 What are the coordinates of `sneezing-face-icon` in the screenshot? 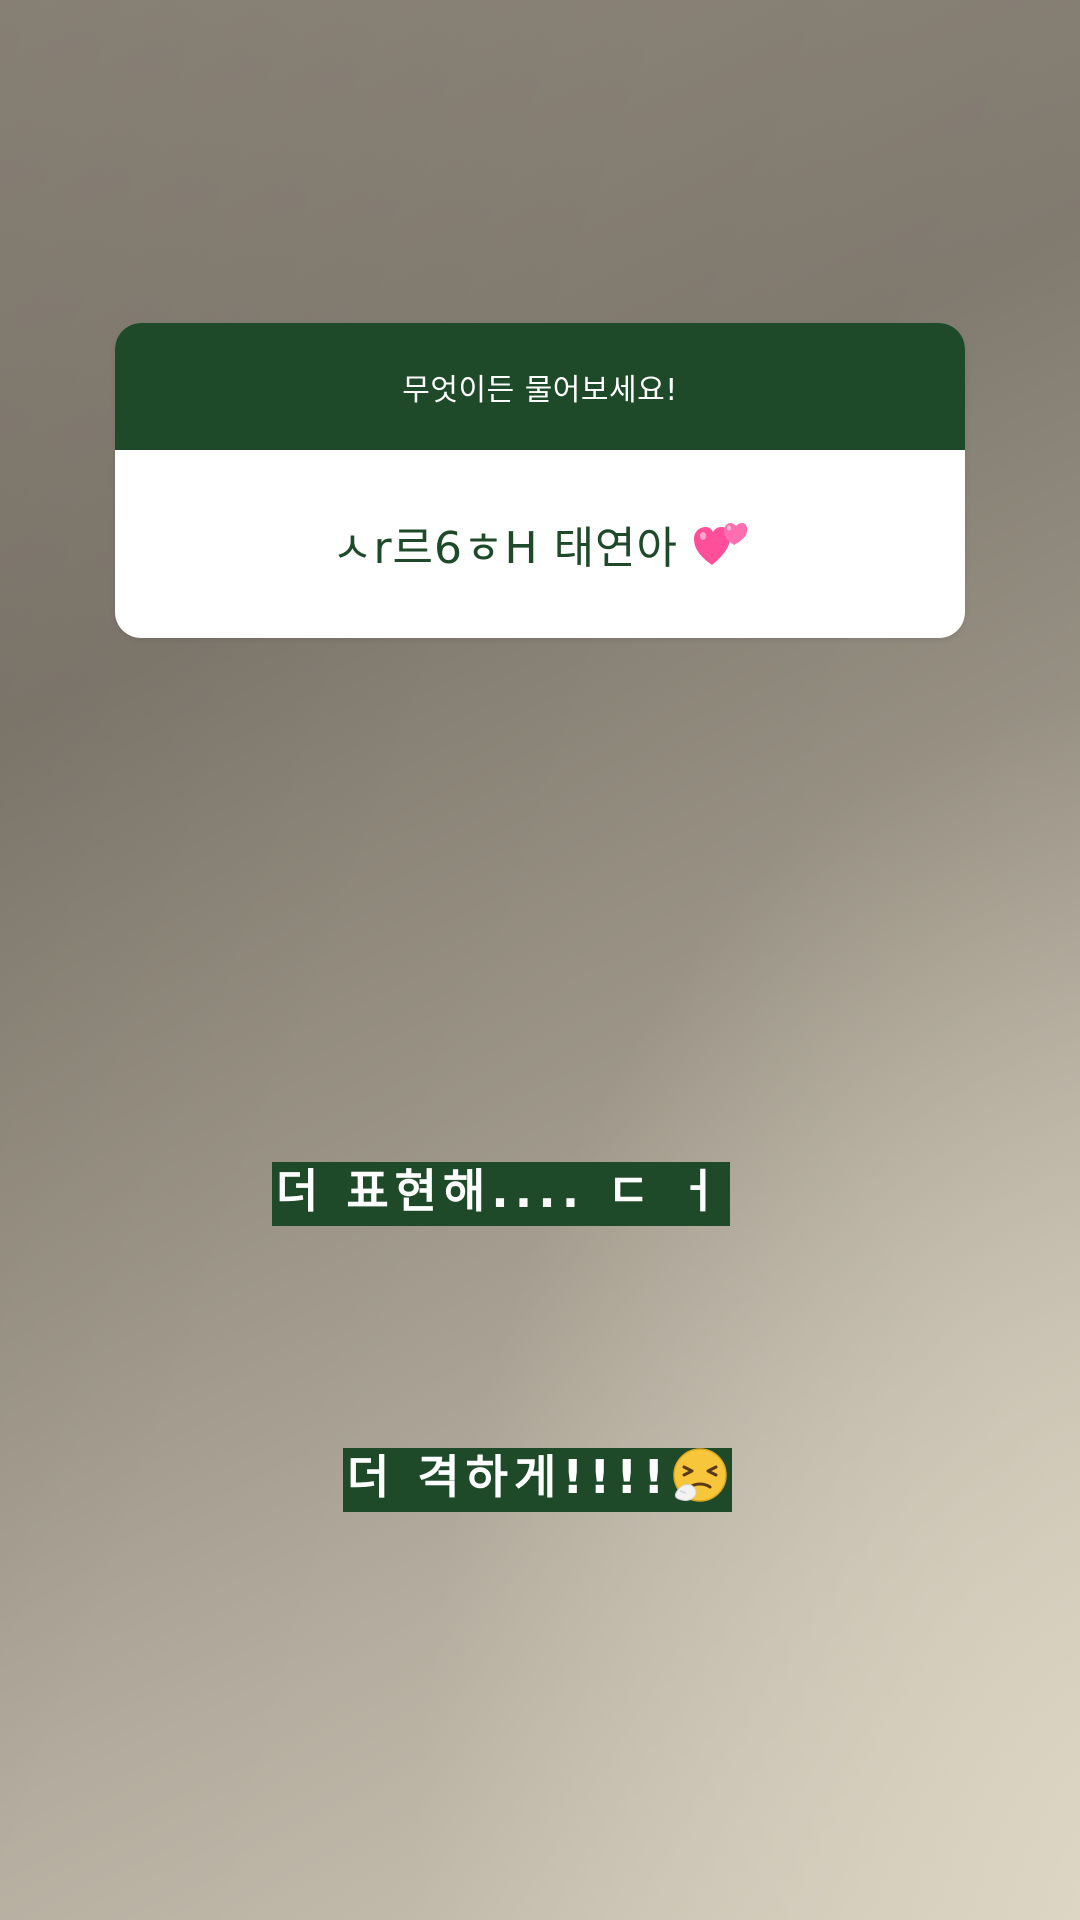 It's located at (700, 1475).